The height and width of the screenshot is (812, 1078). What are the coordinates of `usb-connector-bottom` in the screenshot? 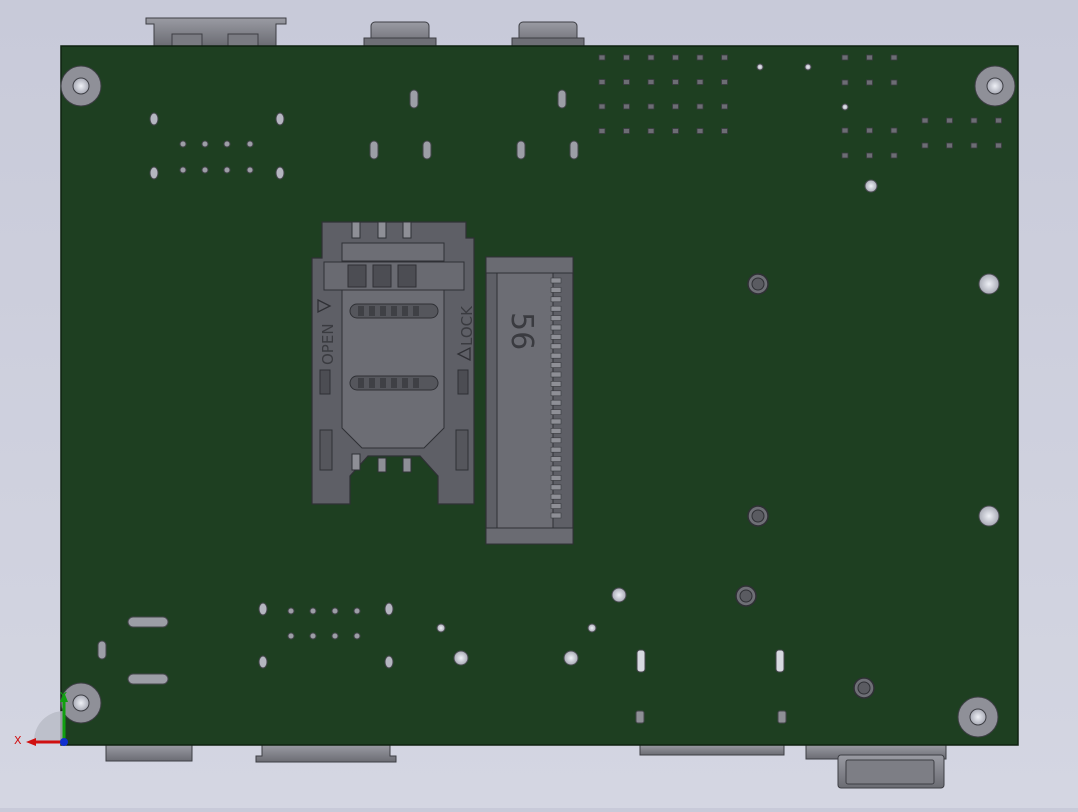 It's located at (326, 753).